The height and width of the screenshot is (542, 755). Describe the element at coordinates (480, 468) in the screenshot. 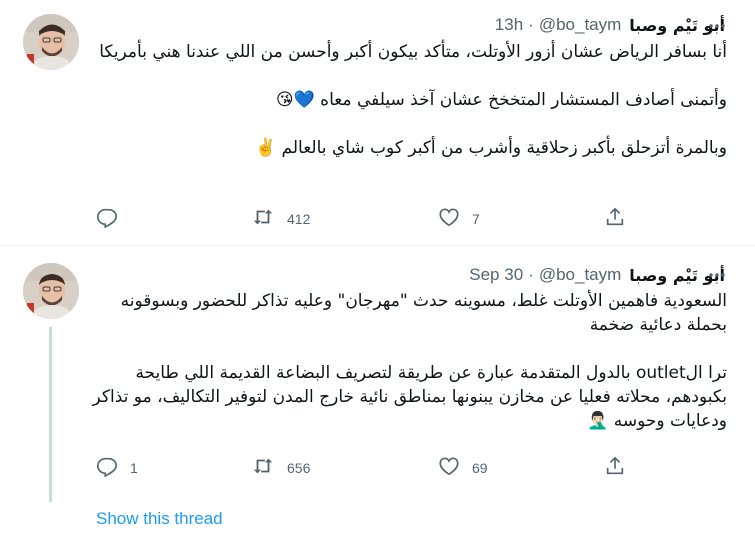

I see `like-count: 69` at that location.